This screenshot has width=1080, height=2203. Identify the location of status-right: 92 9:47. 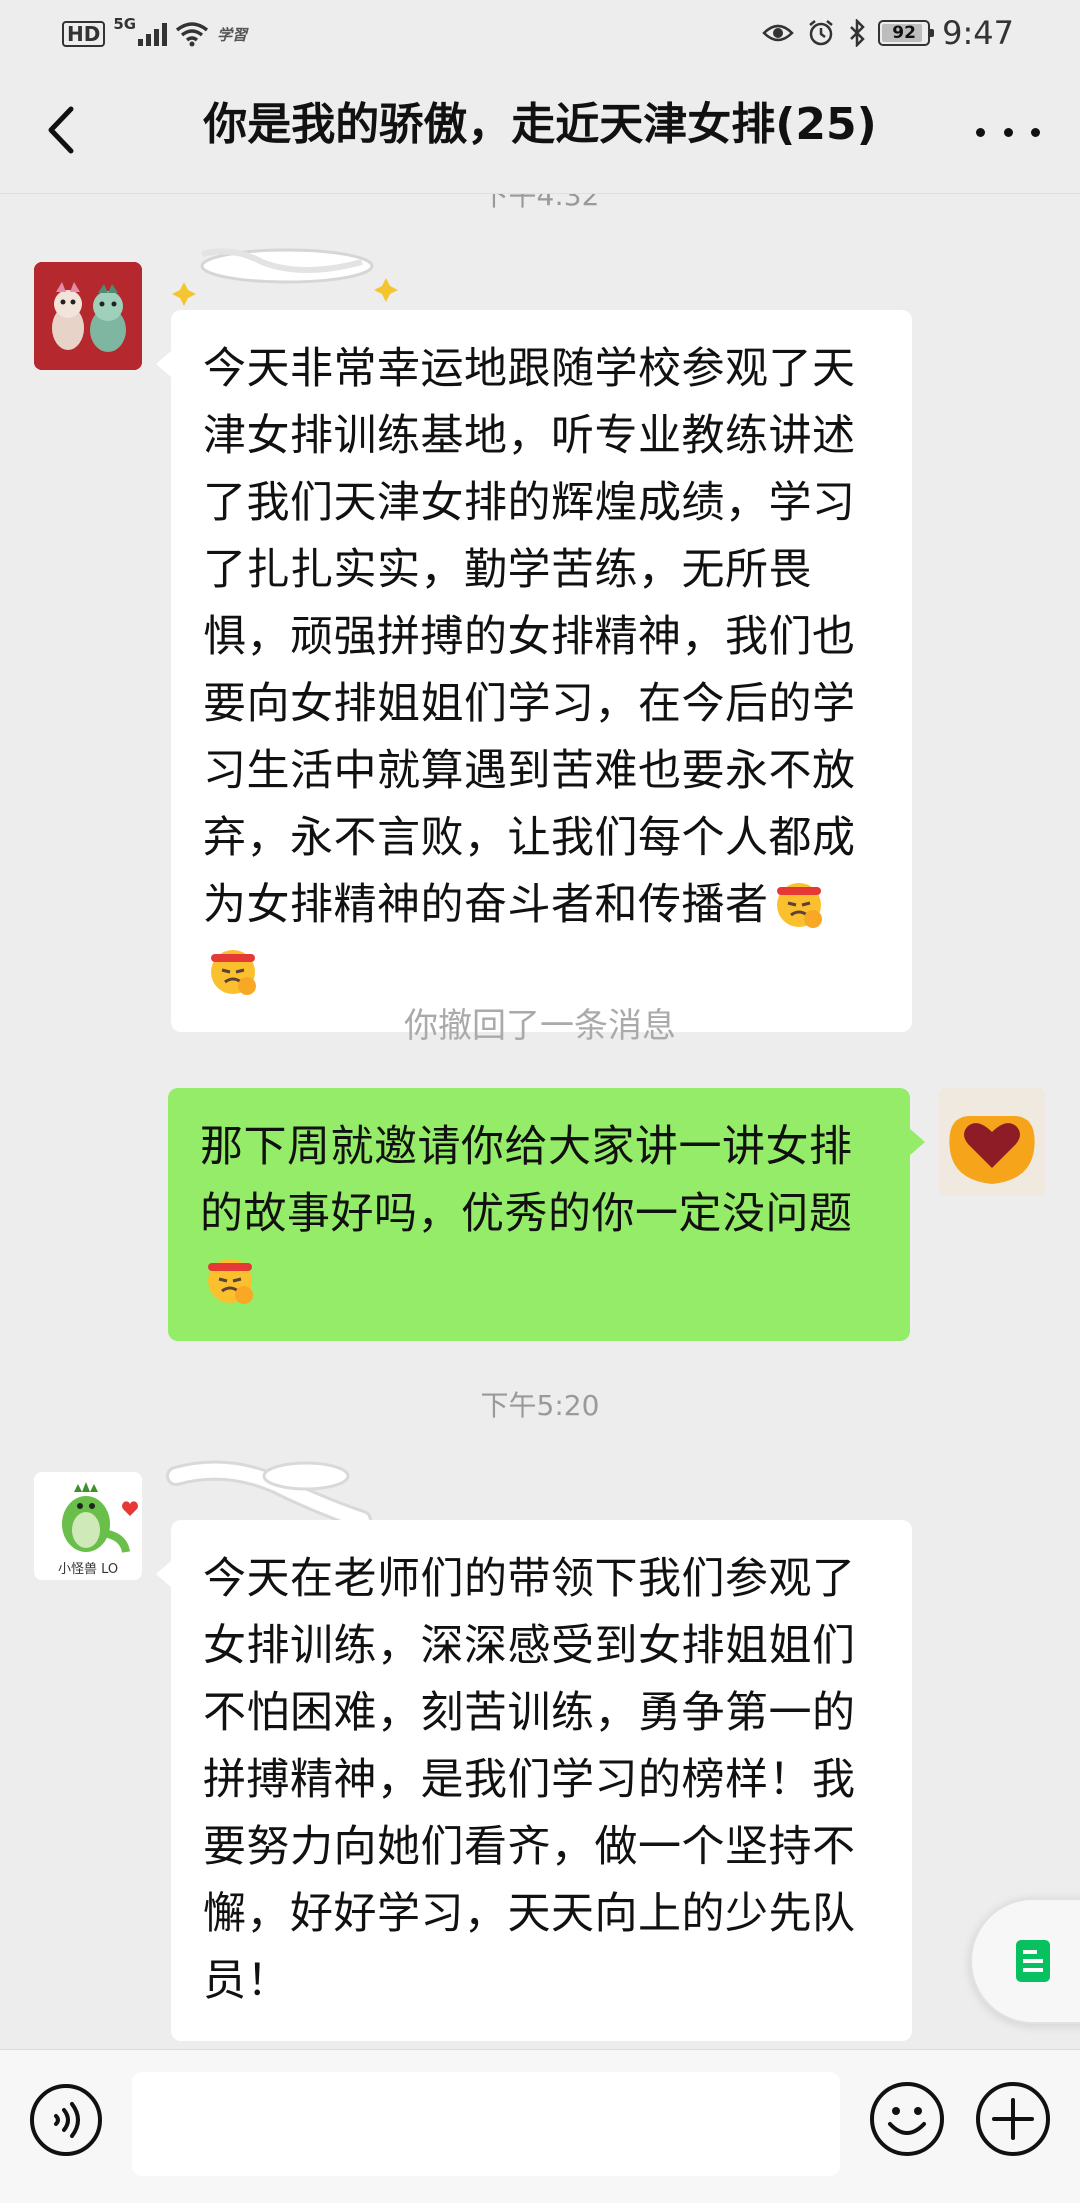
(888, 33).